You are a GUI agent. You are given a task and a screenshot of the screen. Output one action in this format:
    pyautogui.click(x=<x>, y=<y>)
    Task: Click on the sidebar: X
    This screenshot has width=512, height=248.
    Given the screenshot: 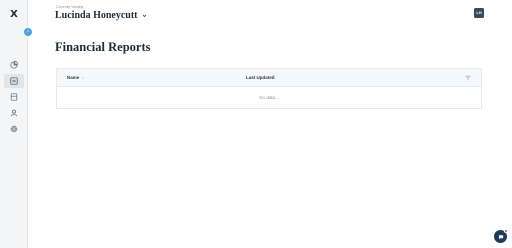 What is the action you would take?
    pyautogui.click(x=14, y=124)
    